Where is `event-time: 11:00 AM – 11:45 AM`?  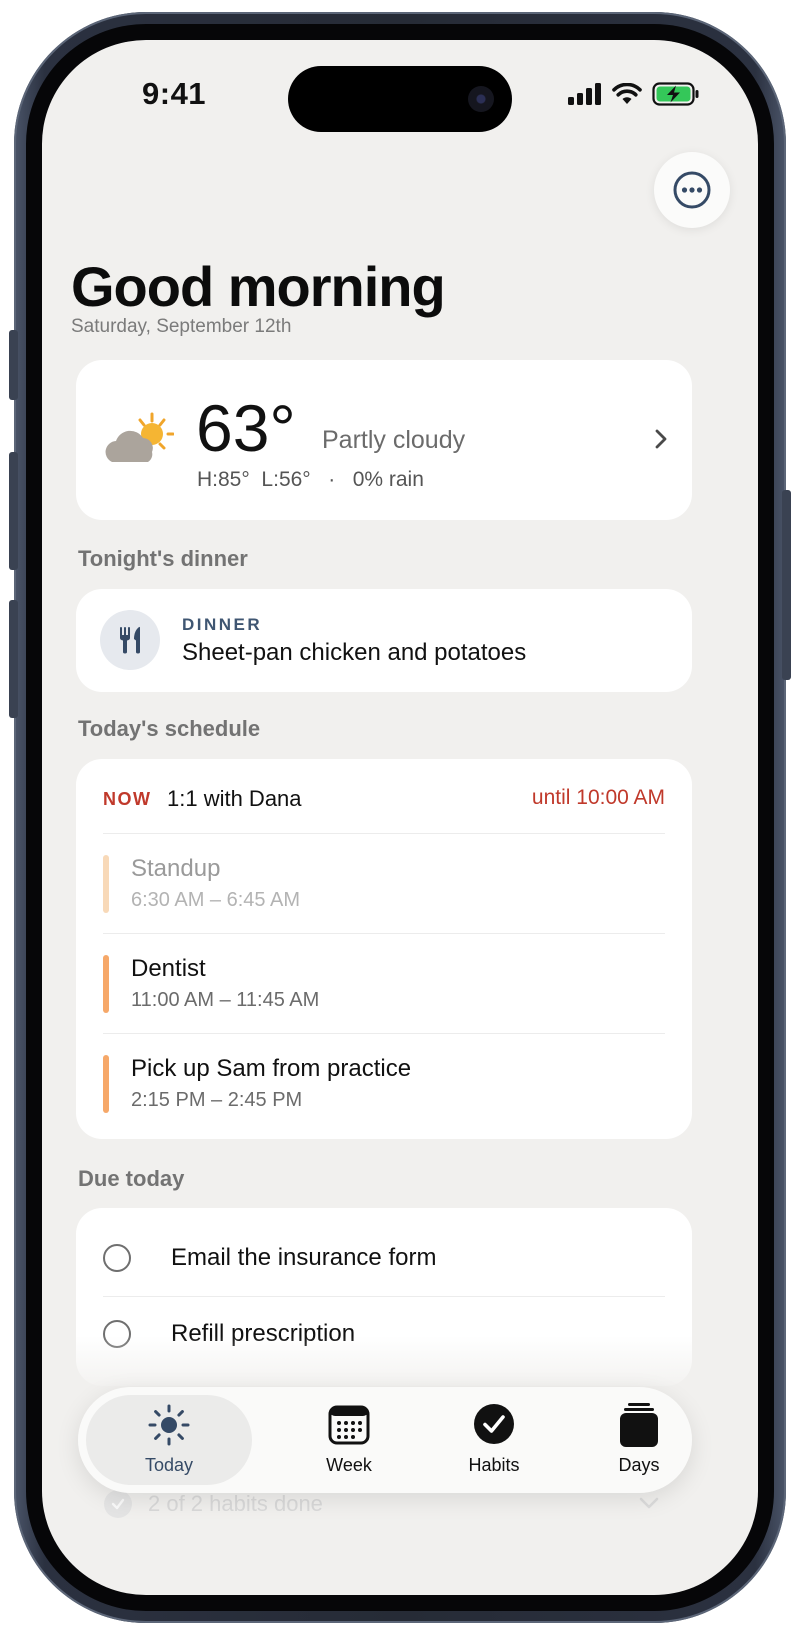 event-time: 11:00 AM – 11:45 AM is located at coordinates (225, 1000).